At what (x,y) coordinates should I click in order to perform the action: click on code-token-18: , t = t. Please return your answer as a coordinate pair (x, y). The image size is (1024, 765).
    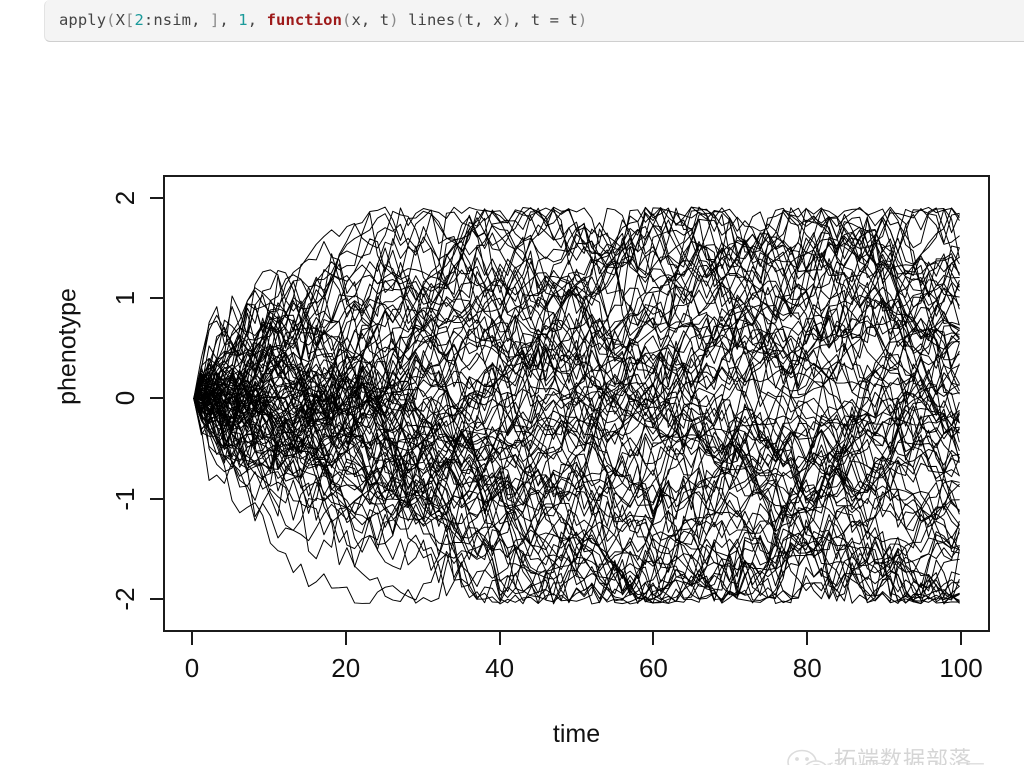
    Looking at the image, I should click on (544, 19).